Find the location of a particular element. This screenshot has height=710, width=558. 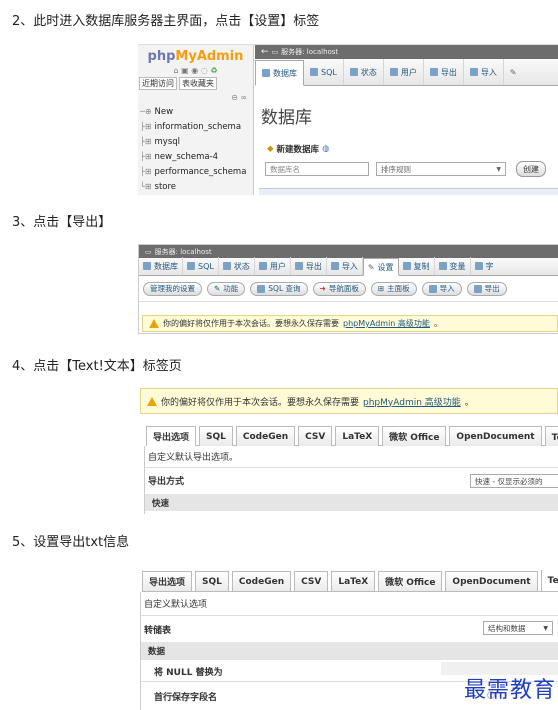

sql-query-button: SQL 查询 is located at coordinates (279, 288).